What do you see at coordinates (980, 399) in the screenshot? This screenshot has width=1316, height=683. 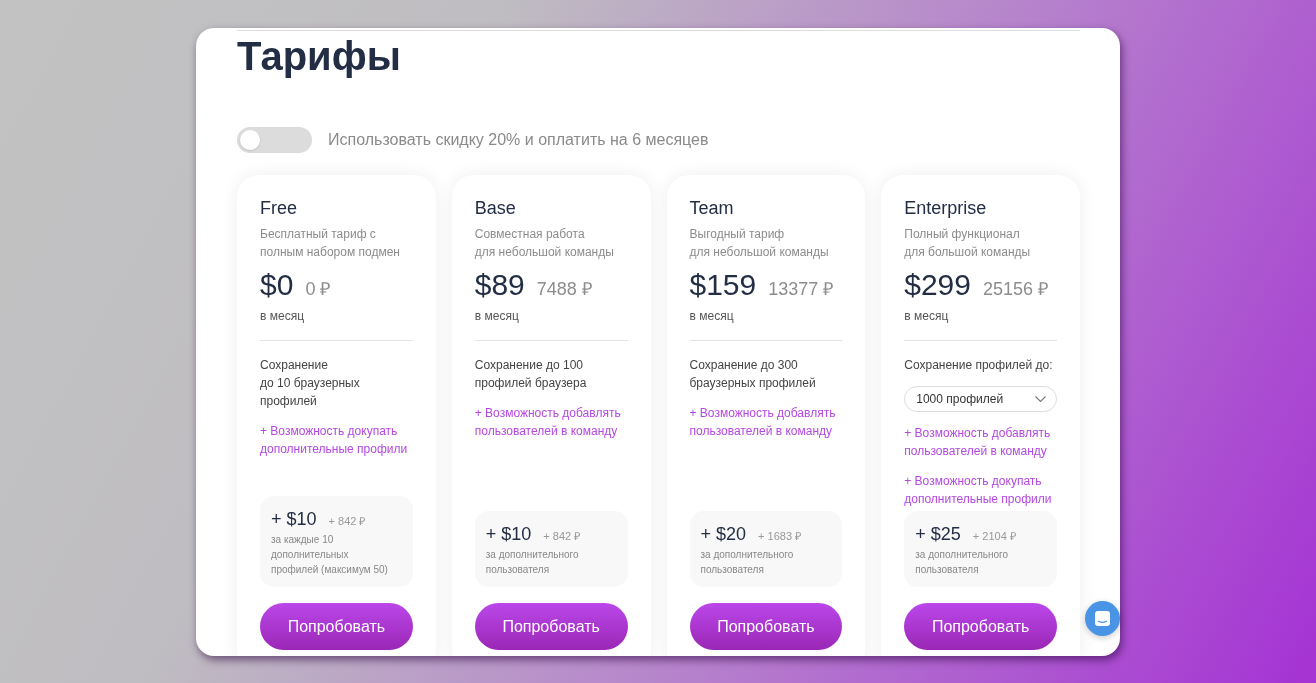 I see `profiles-select: 1000 профилей` at bounding box center [980, 399].